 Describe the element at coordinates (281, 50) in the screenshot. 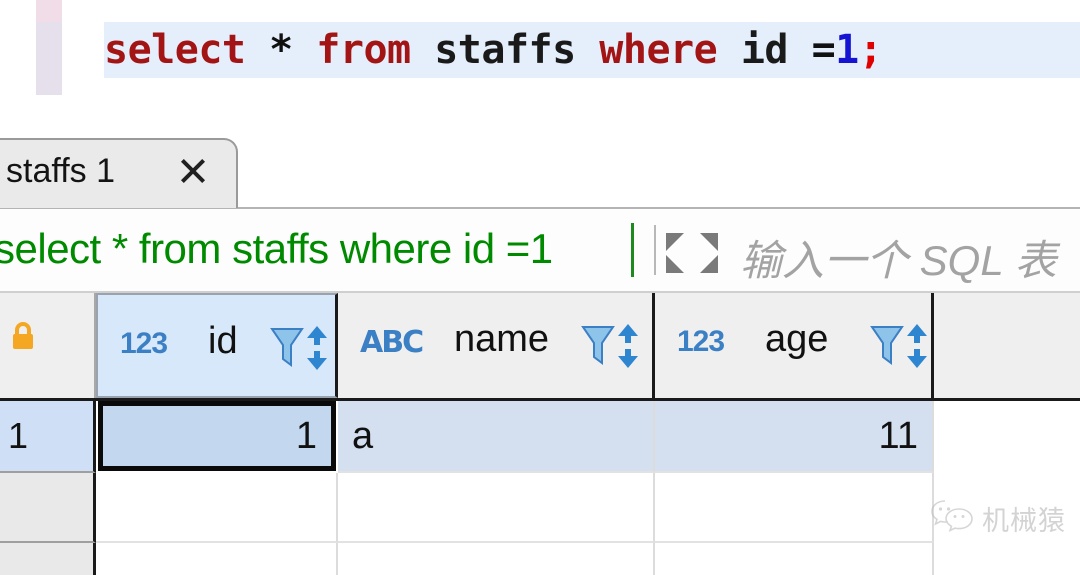

I see `sql-star: *` at that location.